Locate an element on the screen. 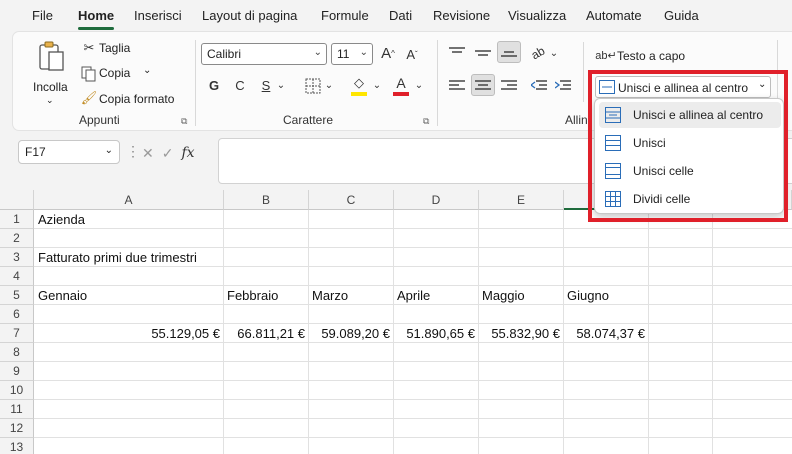  row-header-3: 3 is located at coordinates (17, 257).